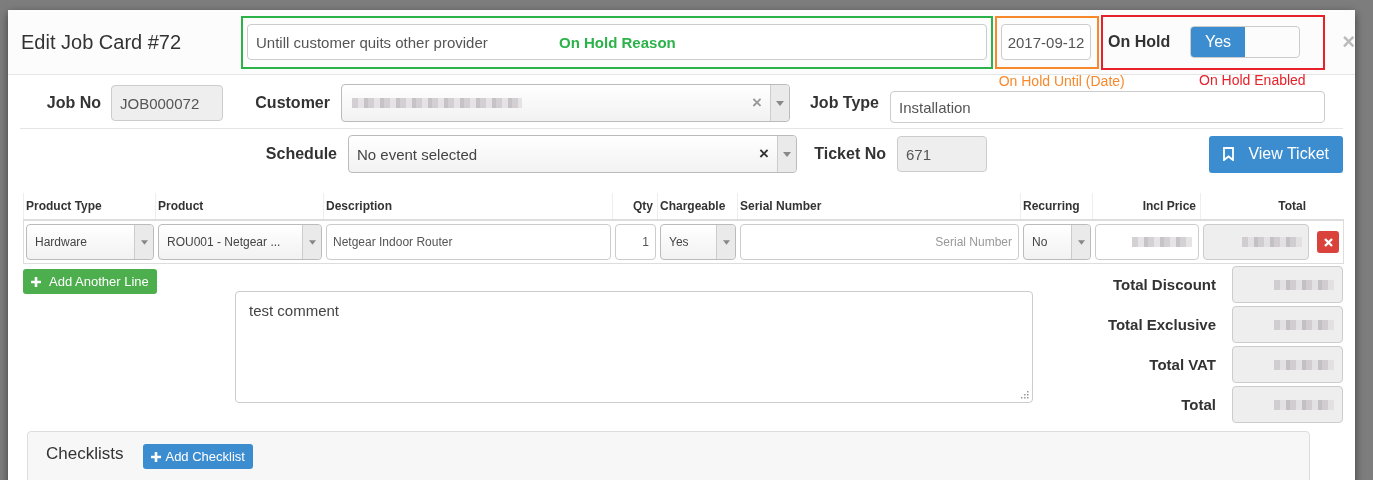 The width and height of the screenshot is (1373, 480). Describe the element at coordinates (1061, 80) in the screenshot. I see `annotation-label: On Hold Until (Date)` at that location.